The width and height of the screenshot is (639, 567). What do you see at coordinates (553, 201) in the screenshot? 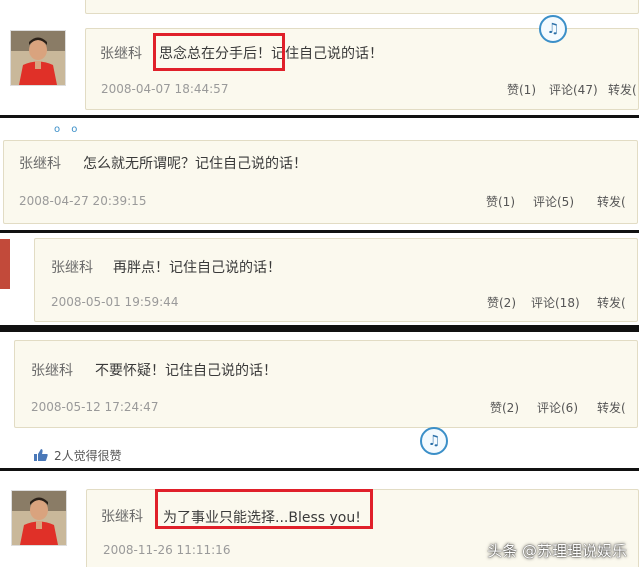
I see `comment-link: 评论(5)` at bounding box center [553, 201].